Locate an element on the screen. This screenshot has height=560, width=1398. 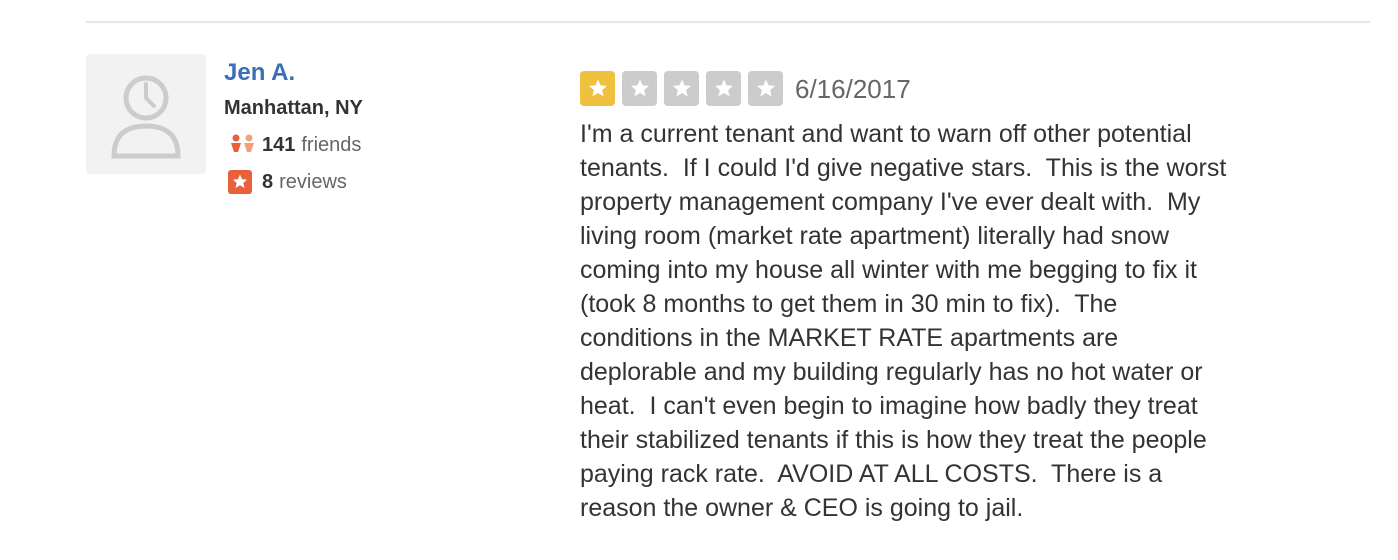
user-avatar is located at coordinates (146, 114).